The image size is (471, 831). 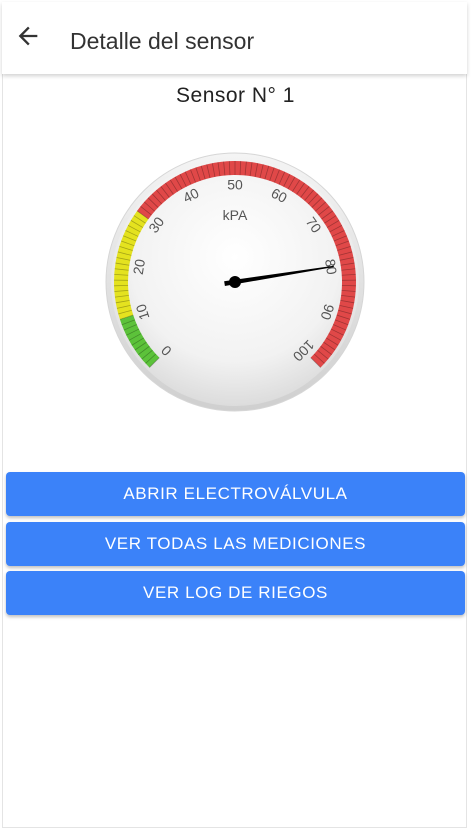 What do you see at coordinates (235, 185) in the screenshot?
I see `gauge-tick-label: 50` at bounding box center [235, 185].